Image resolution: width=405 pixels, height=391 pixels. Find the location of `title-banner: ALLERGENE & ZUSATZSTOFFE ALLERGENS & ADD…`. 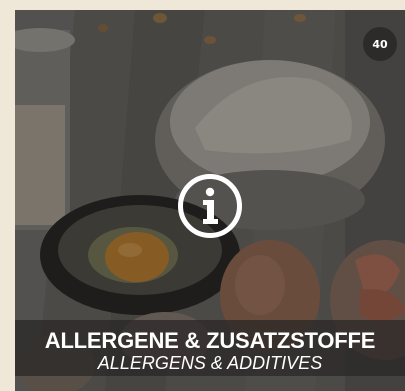

title-banner: ALLERGENE & ZUSATZSTOFFE ALLERGENS & ADD… is located at coordinates (210, 348).